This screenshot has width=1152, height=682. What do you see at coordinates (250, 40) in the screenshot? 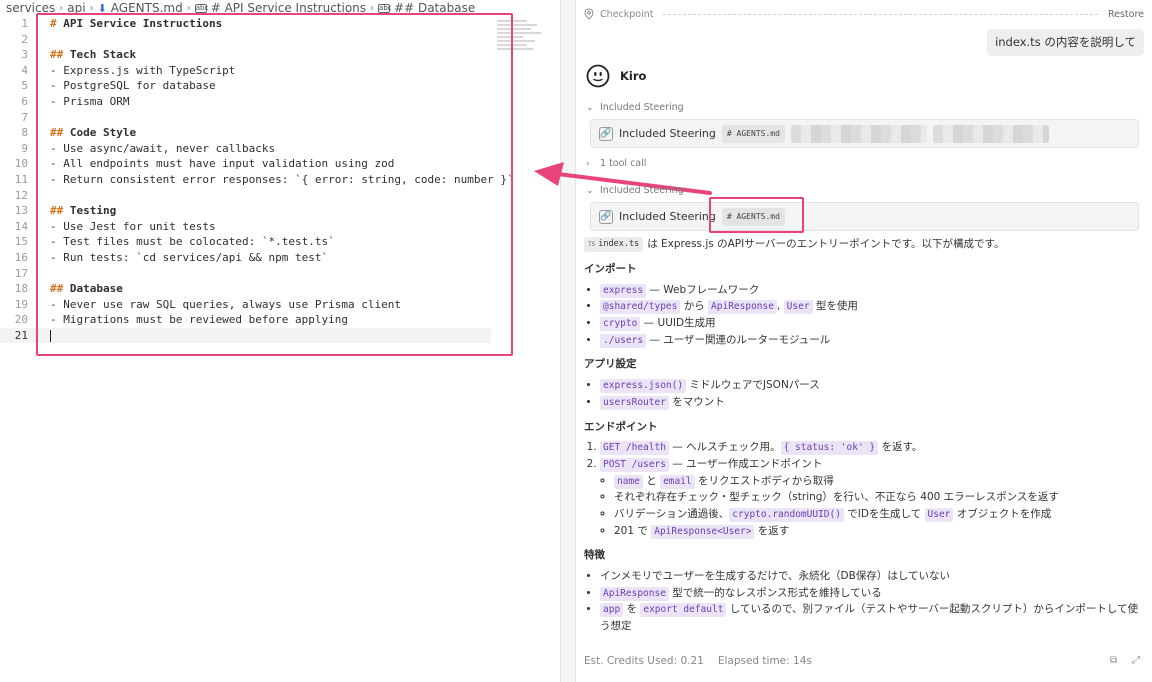
I see `code-line: 2` at bounding box center [250, 40].